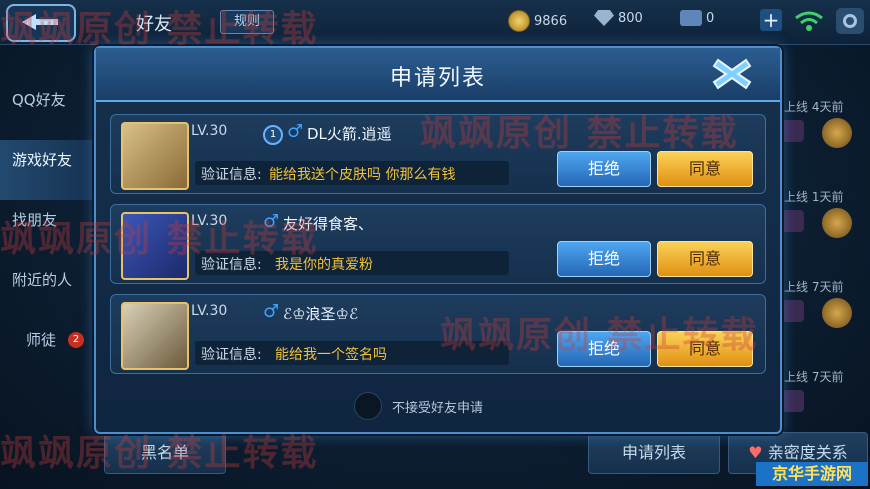 This screenshot has height=489, width=870. I want to click on request-row: LV.30 ♂ 友好得食客、 验证信息: 我是你的真爱粉 拒绝 同意, so click(438, 244).